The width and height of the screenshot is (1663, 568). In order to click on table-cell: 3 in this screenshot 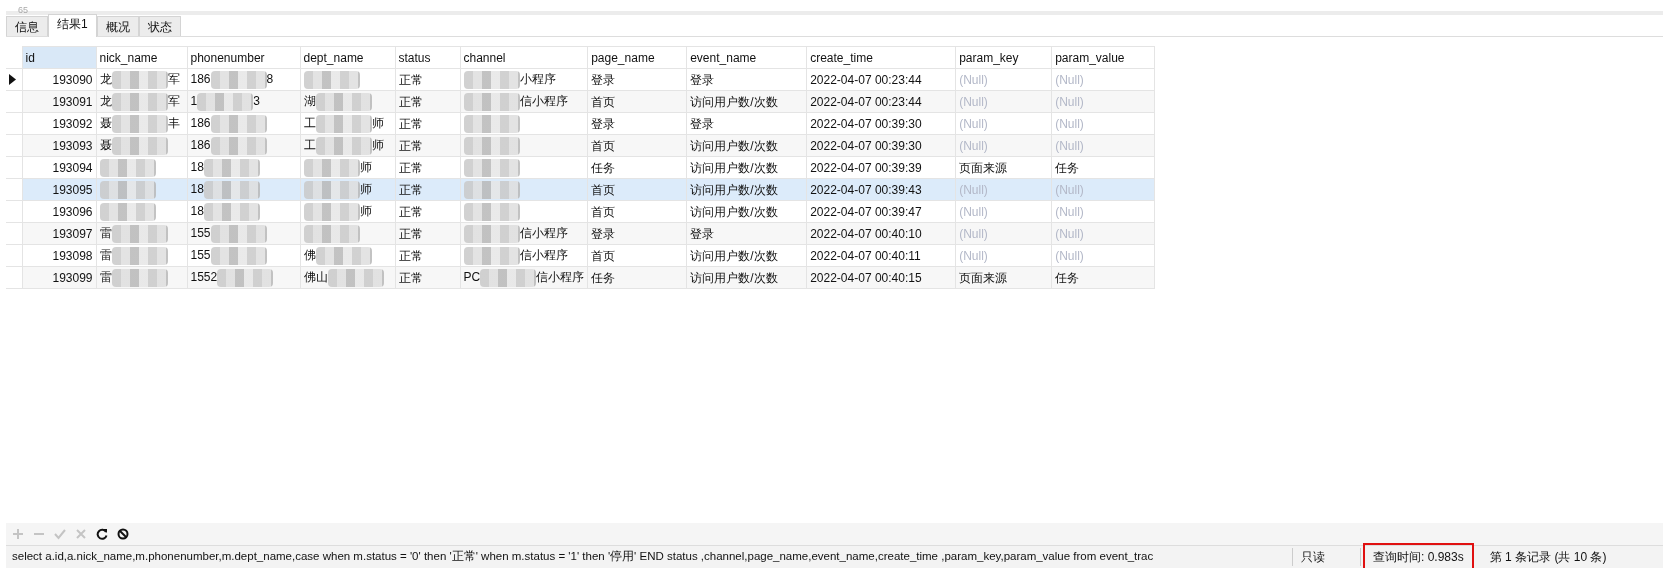, I will do `click(256, 101)`.